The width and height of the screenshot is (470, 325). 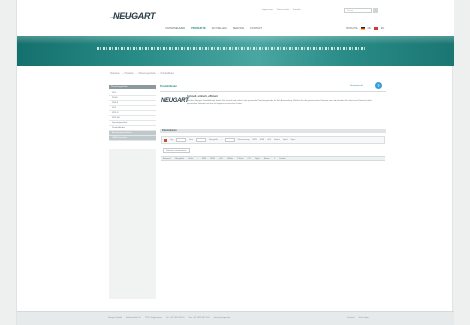 What do you see at coordinates (221, 318) in the screenshot?
I see `footer-email-link: sales@neugart.de` at bounding box center [221, 318].